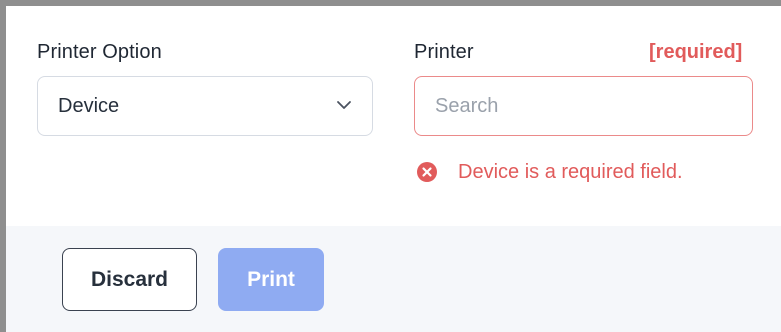 This screenshot has height=332, width=781. I want to click on error-text: Device is a required field., so click(570, 171).